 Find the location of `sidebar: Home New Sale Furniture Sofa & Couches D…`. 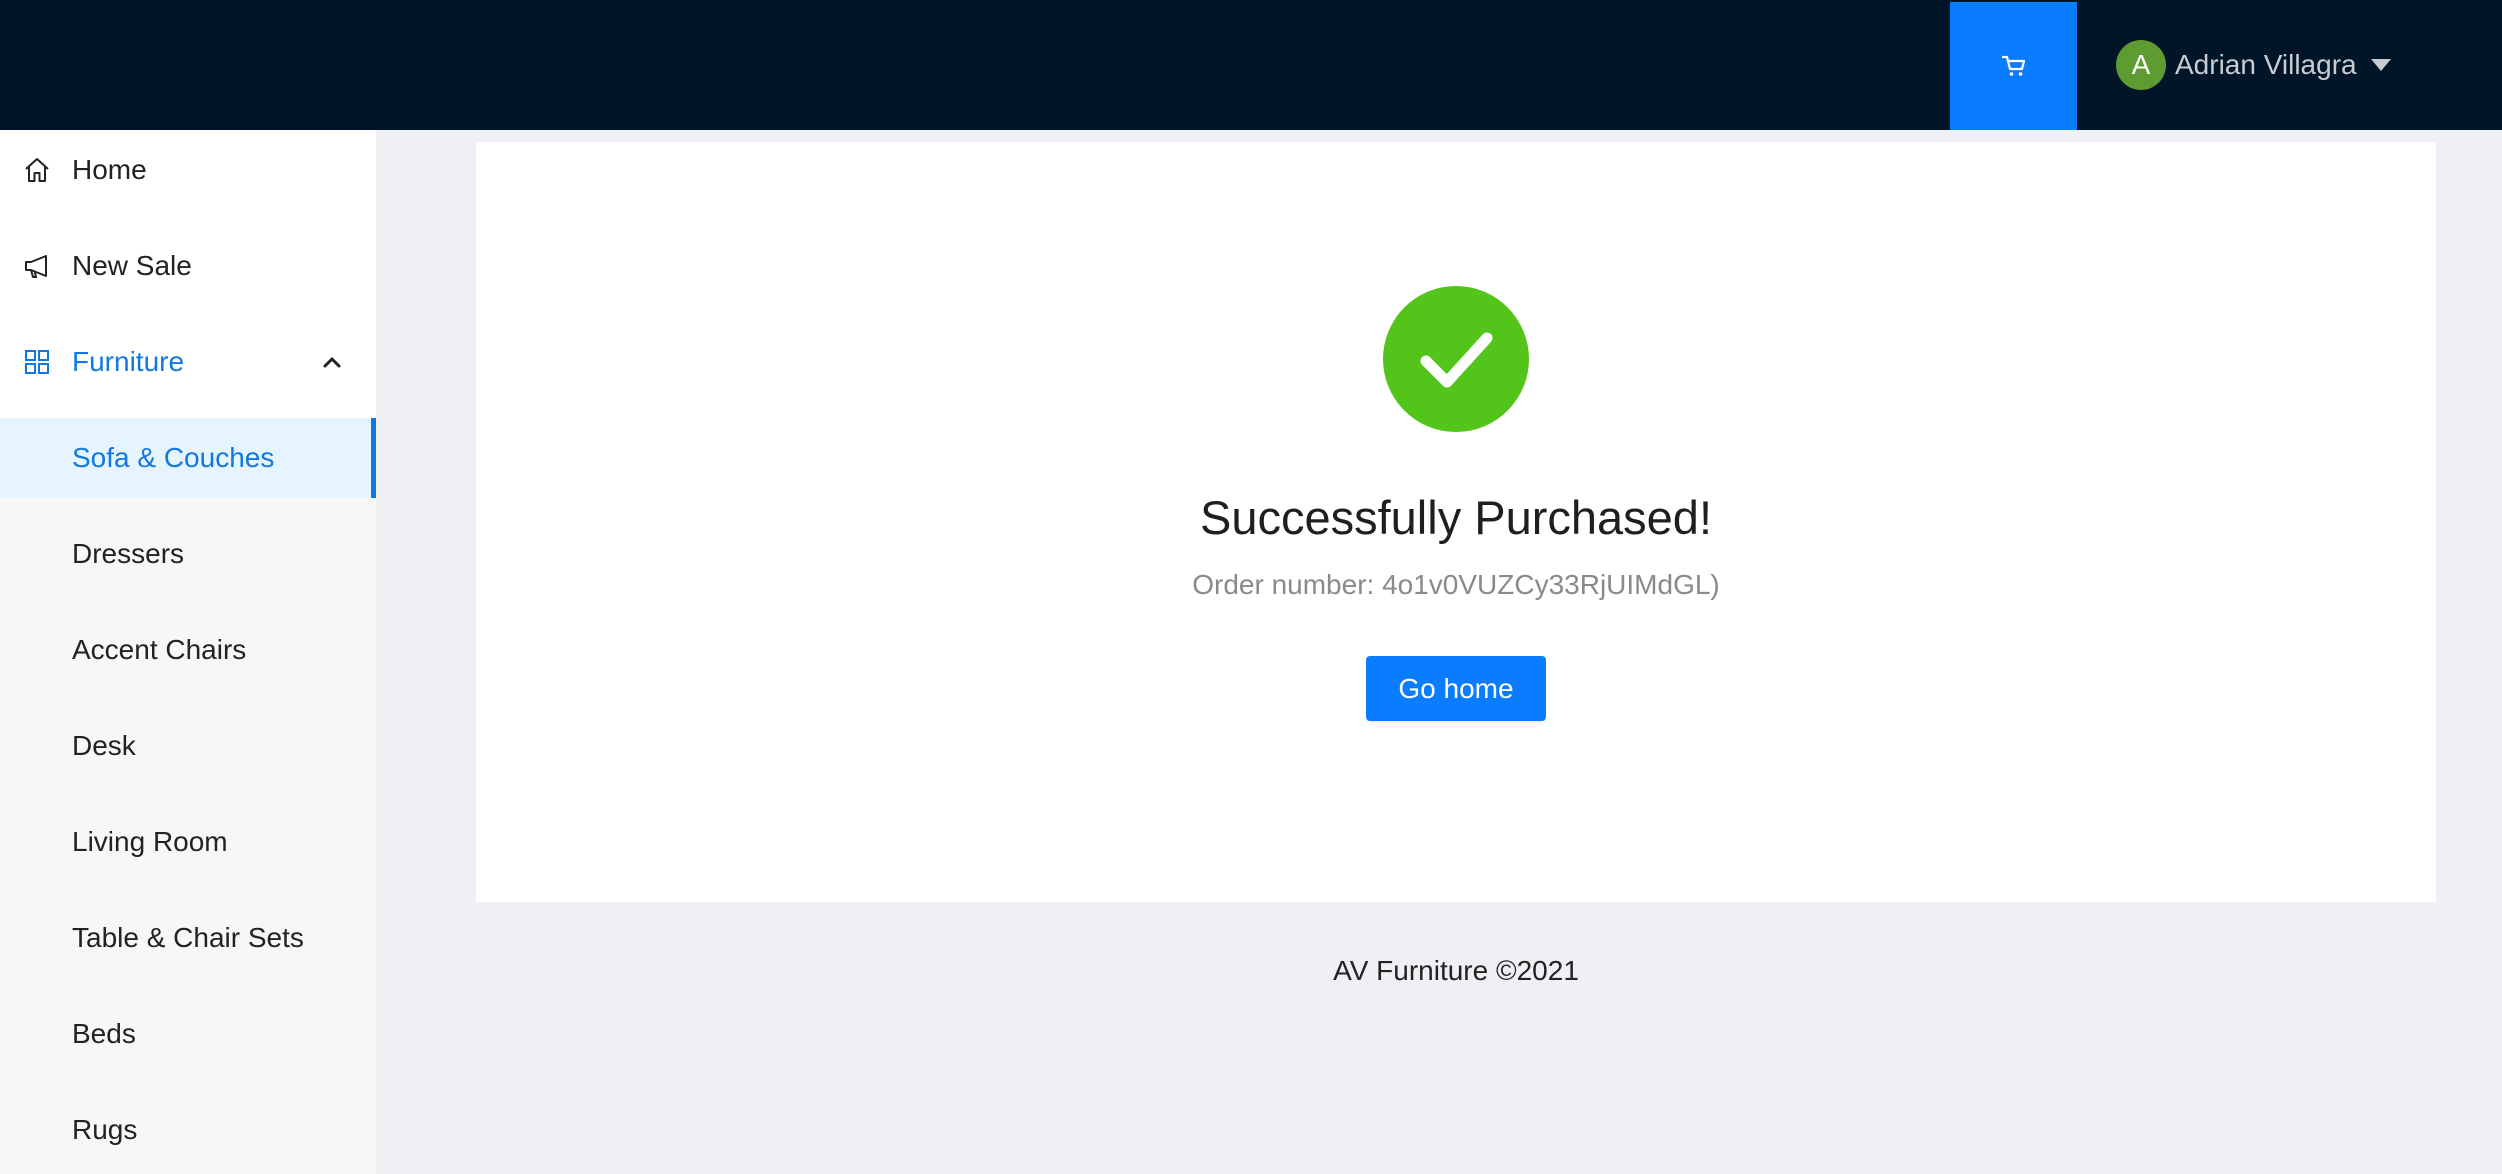

sidebar: Home New Sale Furniture Sofa & Couches D… is located at coordinates (188, 652).